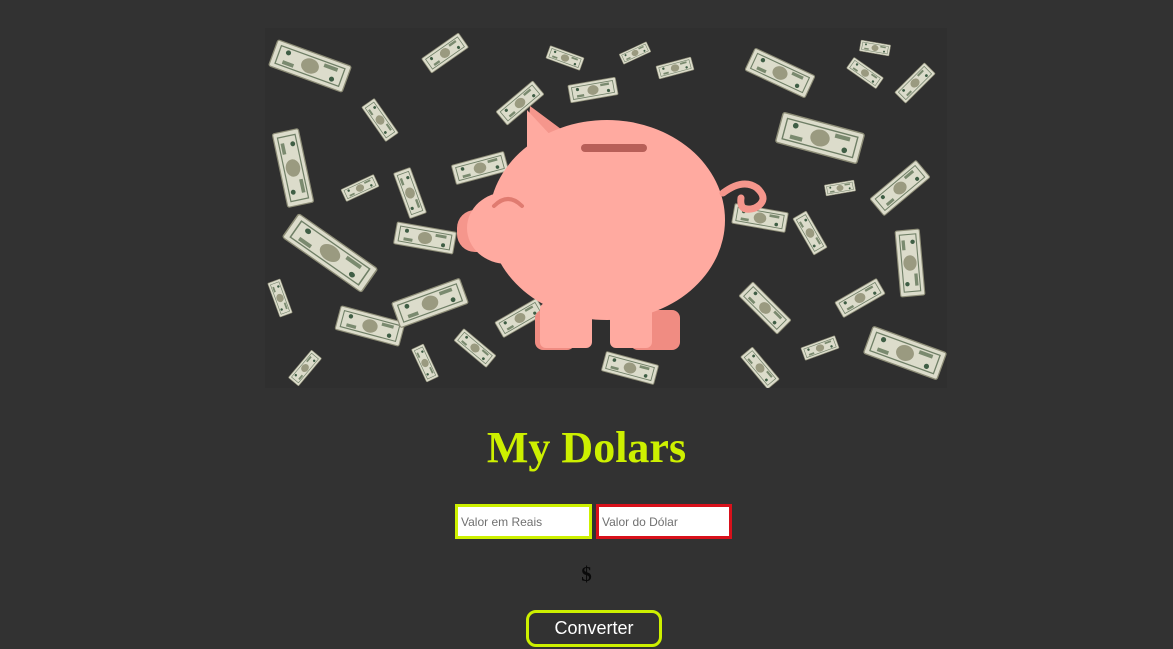 The image size is (1173, 649). What do you see at coordinates (594, 628) in the screenshot?
I see `convert-button: Converter` at bounding box center [594, 628].